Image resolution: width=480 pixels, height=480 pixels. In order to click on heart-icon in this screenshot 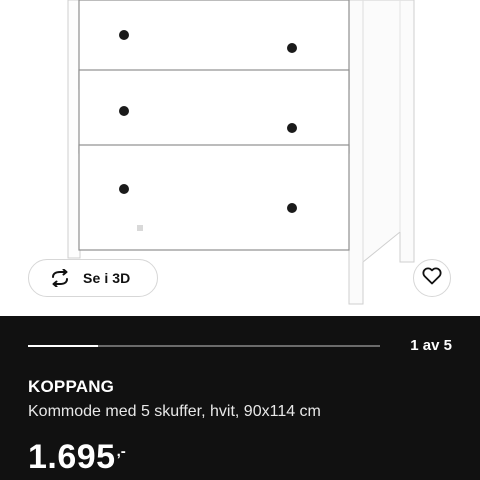, I will do `click(432, 278)`.